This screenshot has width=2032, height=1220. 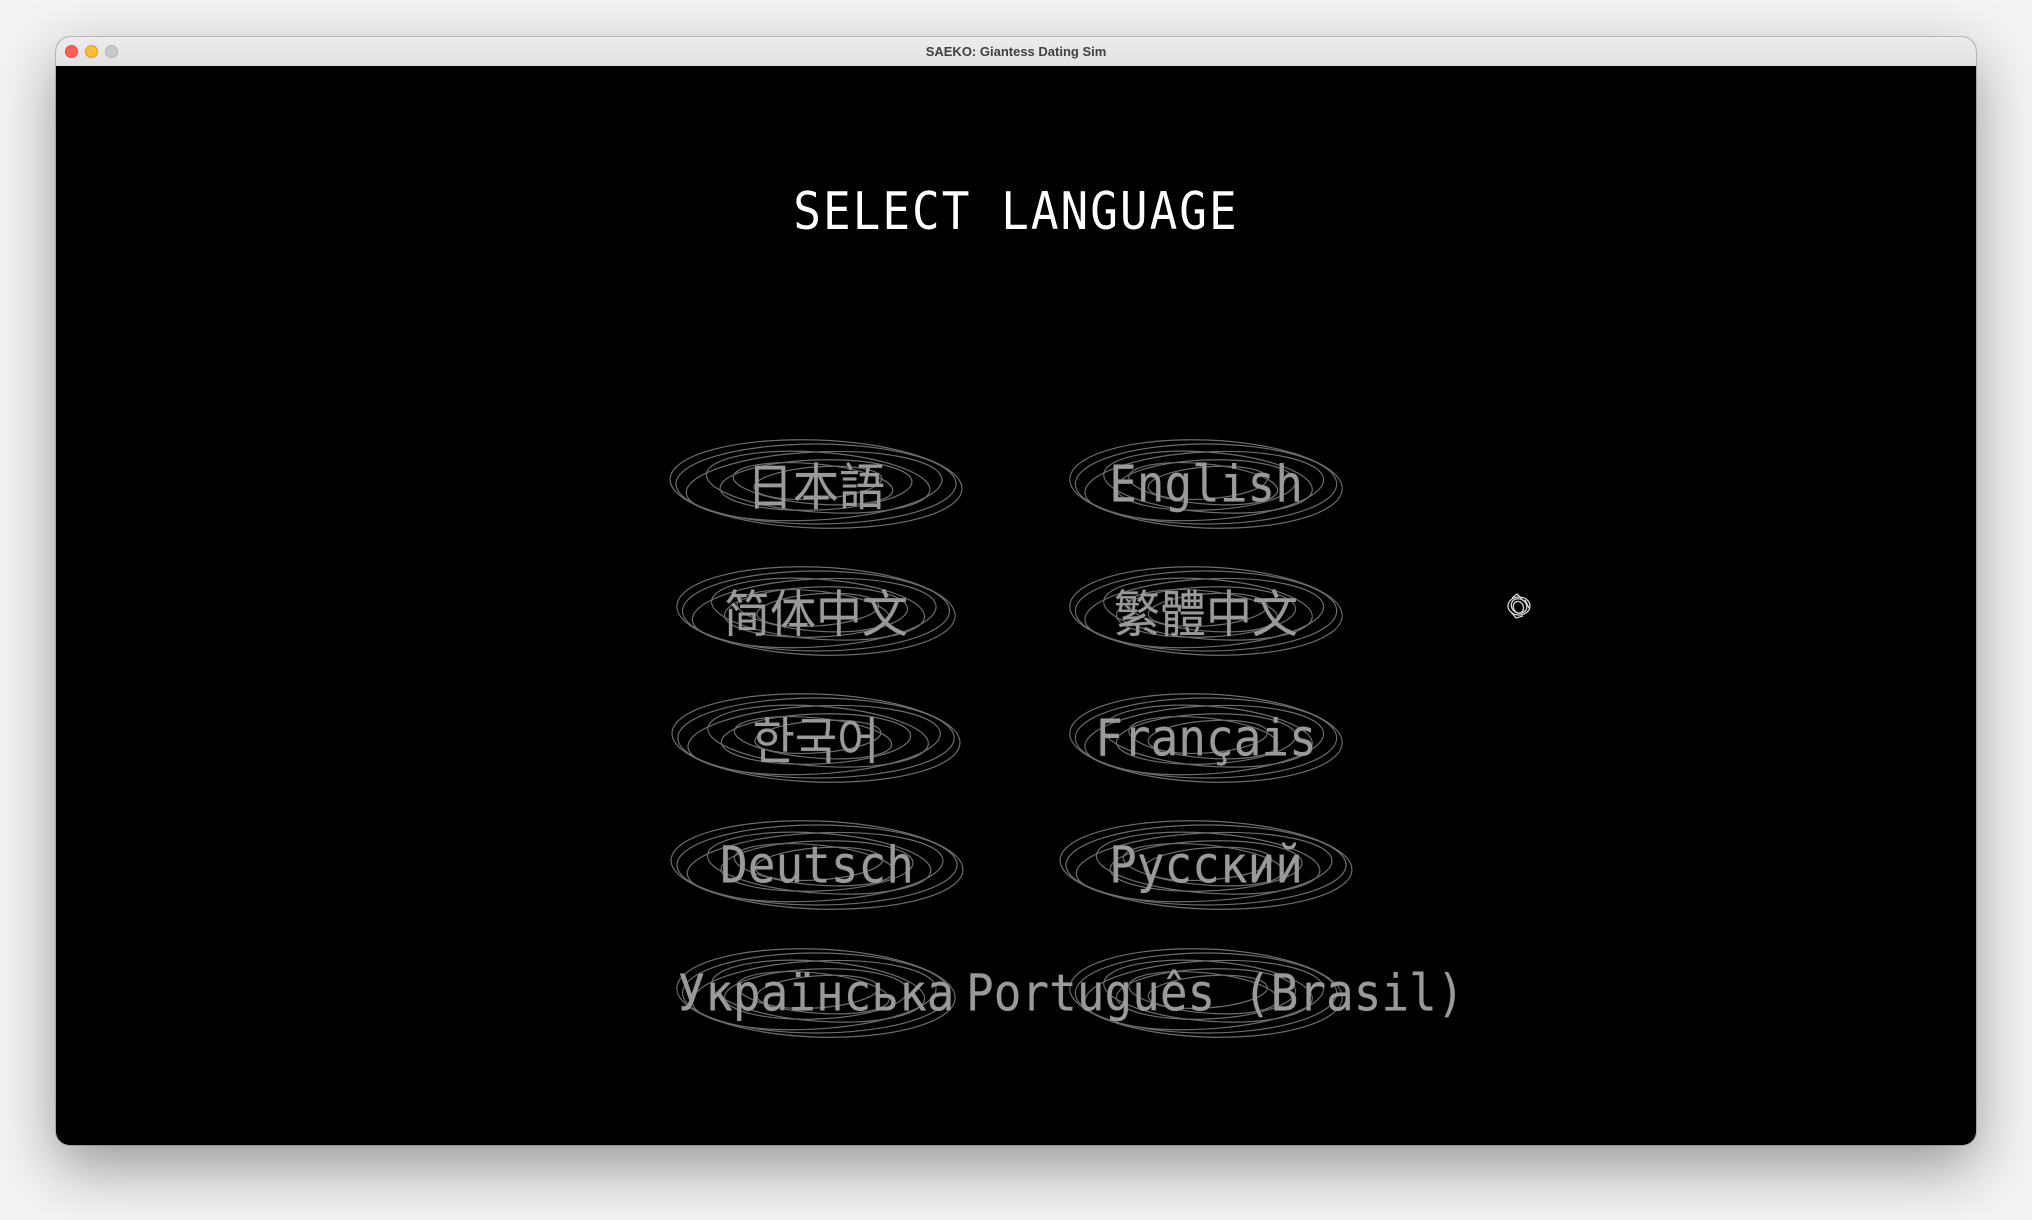 What do you see at coordinates (1519, 606) in the screenshot?
I see `scribble-cursor-icon` at bounding box center [1519, 606].